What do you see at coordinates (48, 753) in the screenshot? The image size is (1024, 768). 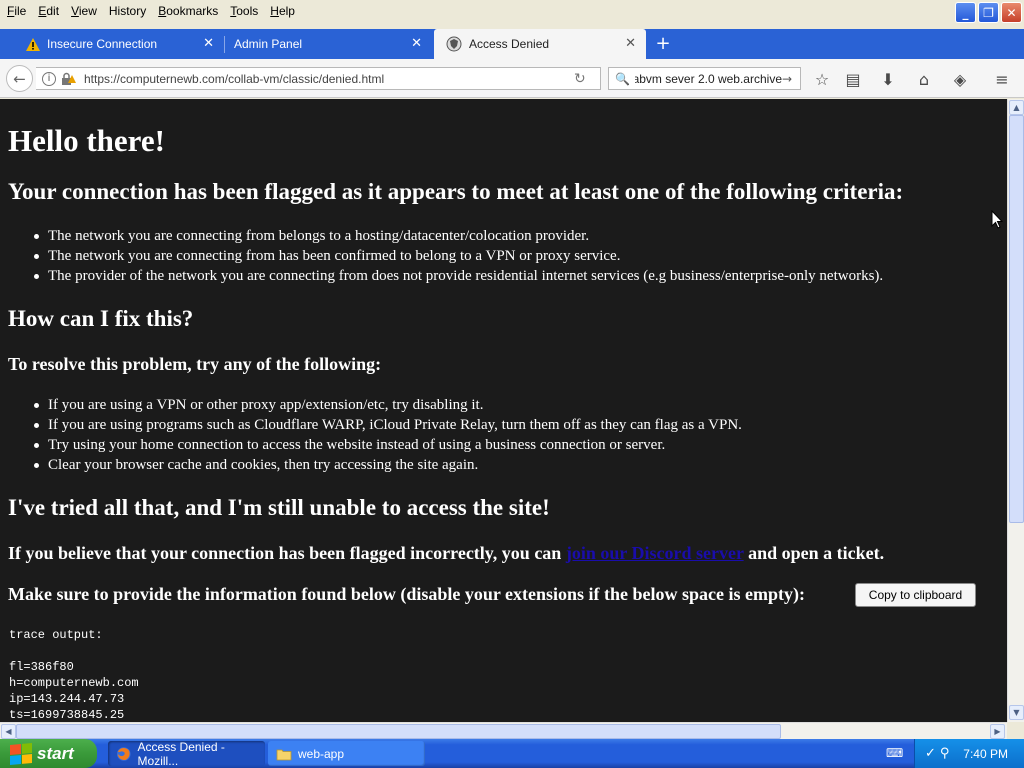 I see `start-button: start` at bounding box center [48, 753].